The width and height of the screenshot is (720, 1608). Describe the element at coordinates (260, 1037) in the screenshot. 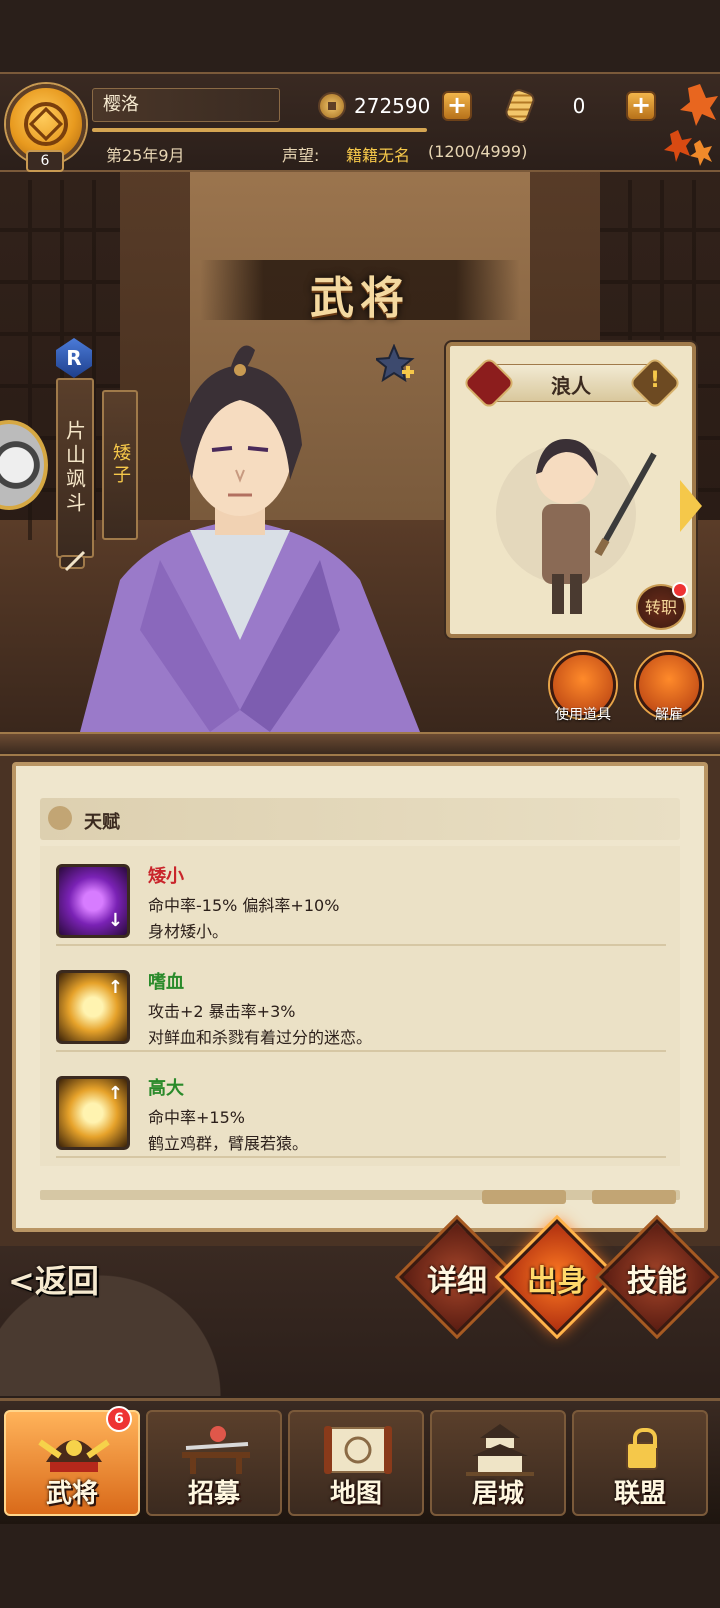

I see `talent-description: 对鲜血和杀戮有着过分的迷恋。` at that location.